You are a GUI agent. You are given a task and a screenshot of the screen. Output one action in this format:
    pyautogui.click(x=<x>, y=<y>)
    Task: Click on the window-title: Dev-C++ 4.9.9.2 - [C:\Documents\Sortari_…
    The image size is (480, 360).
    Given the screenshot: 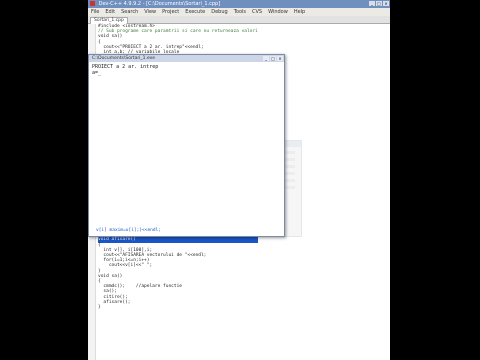 What is the action you would take?
    pyautogui.click(x=159, y=4)
    